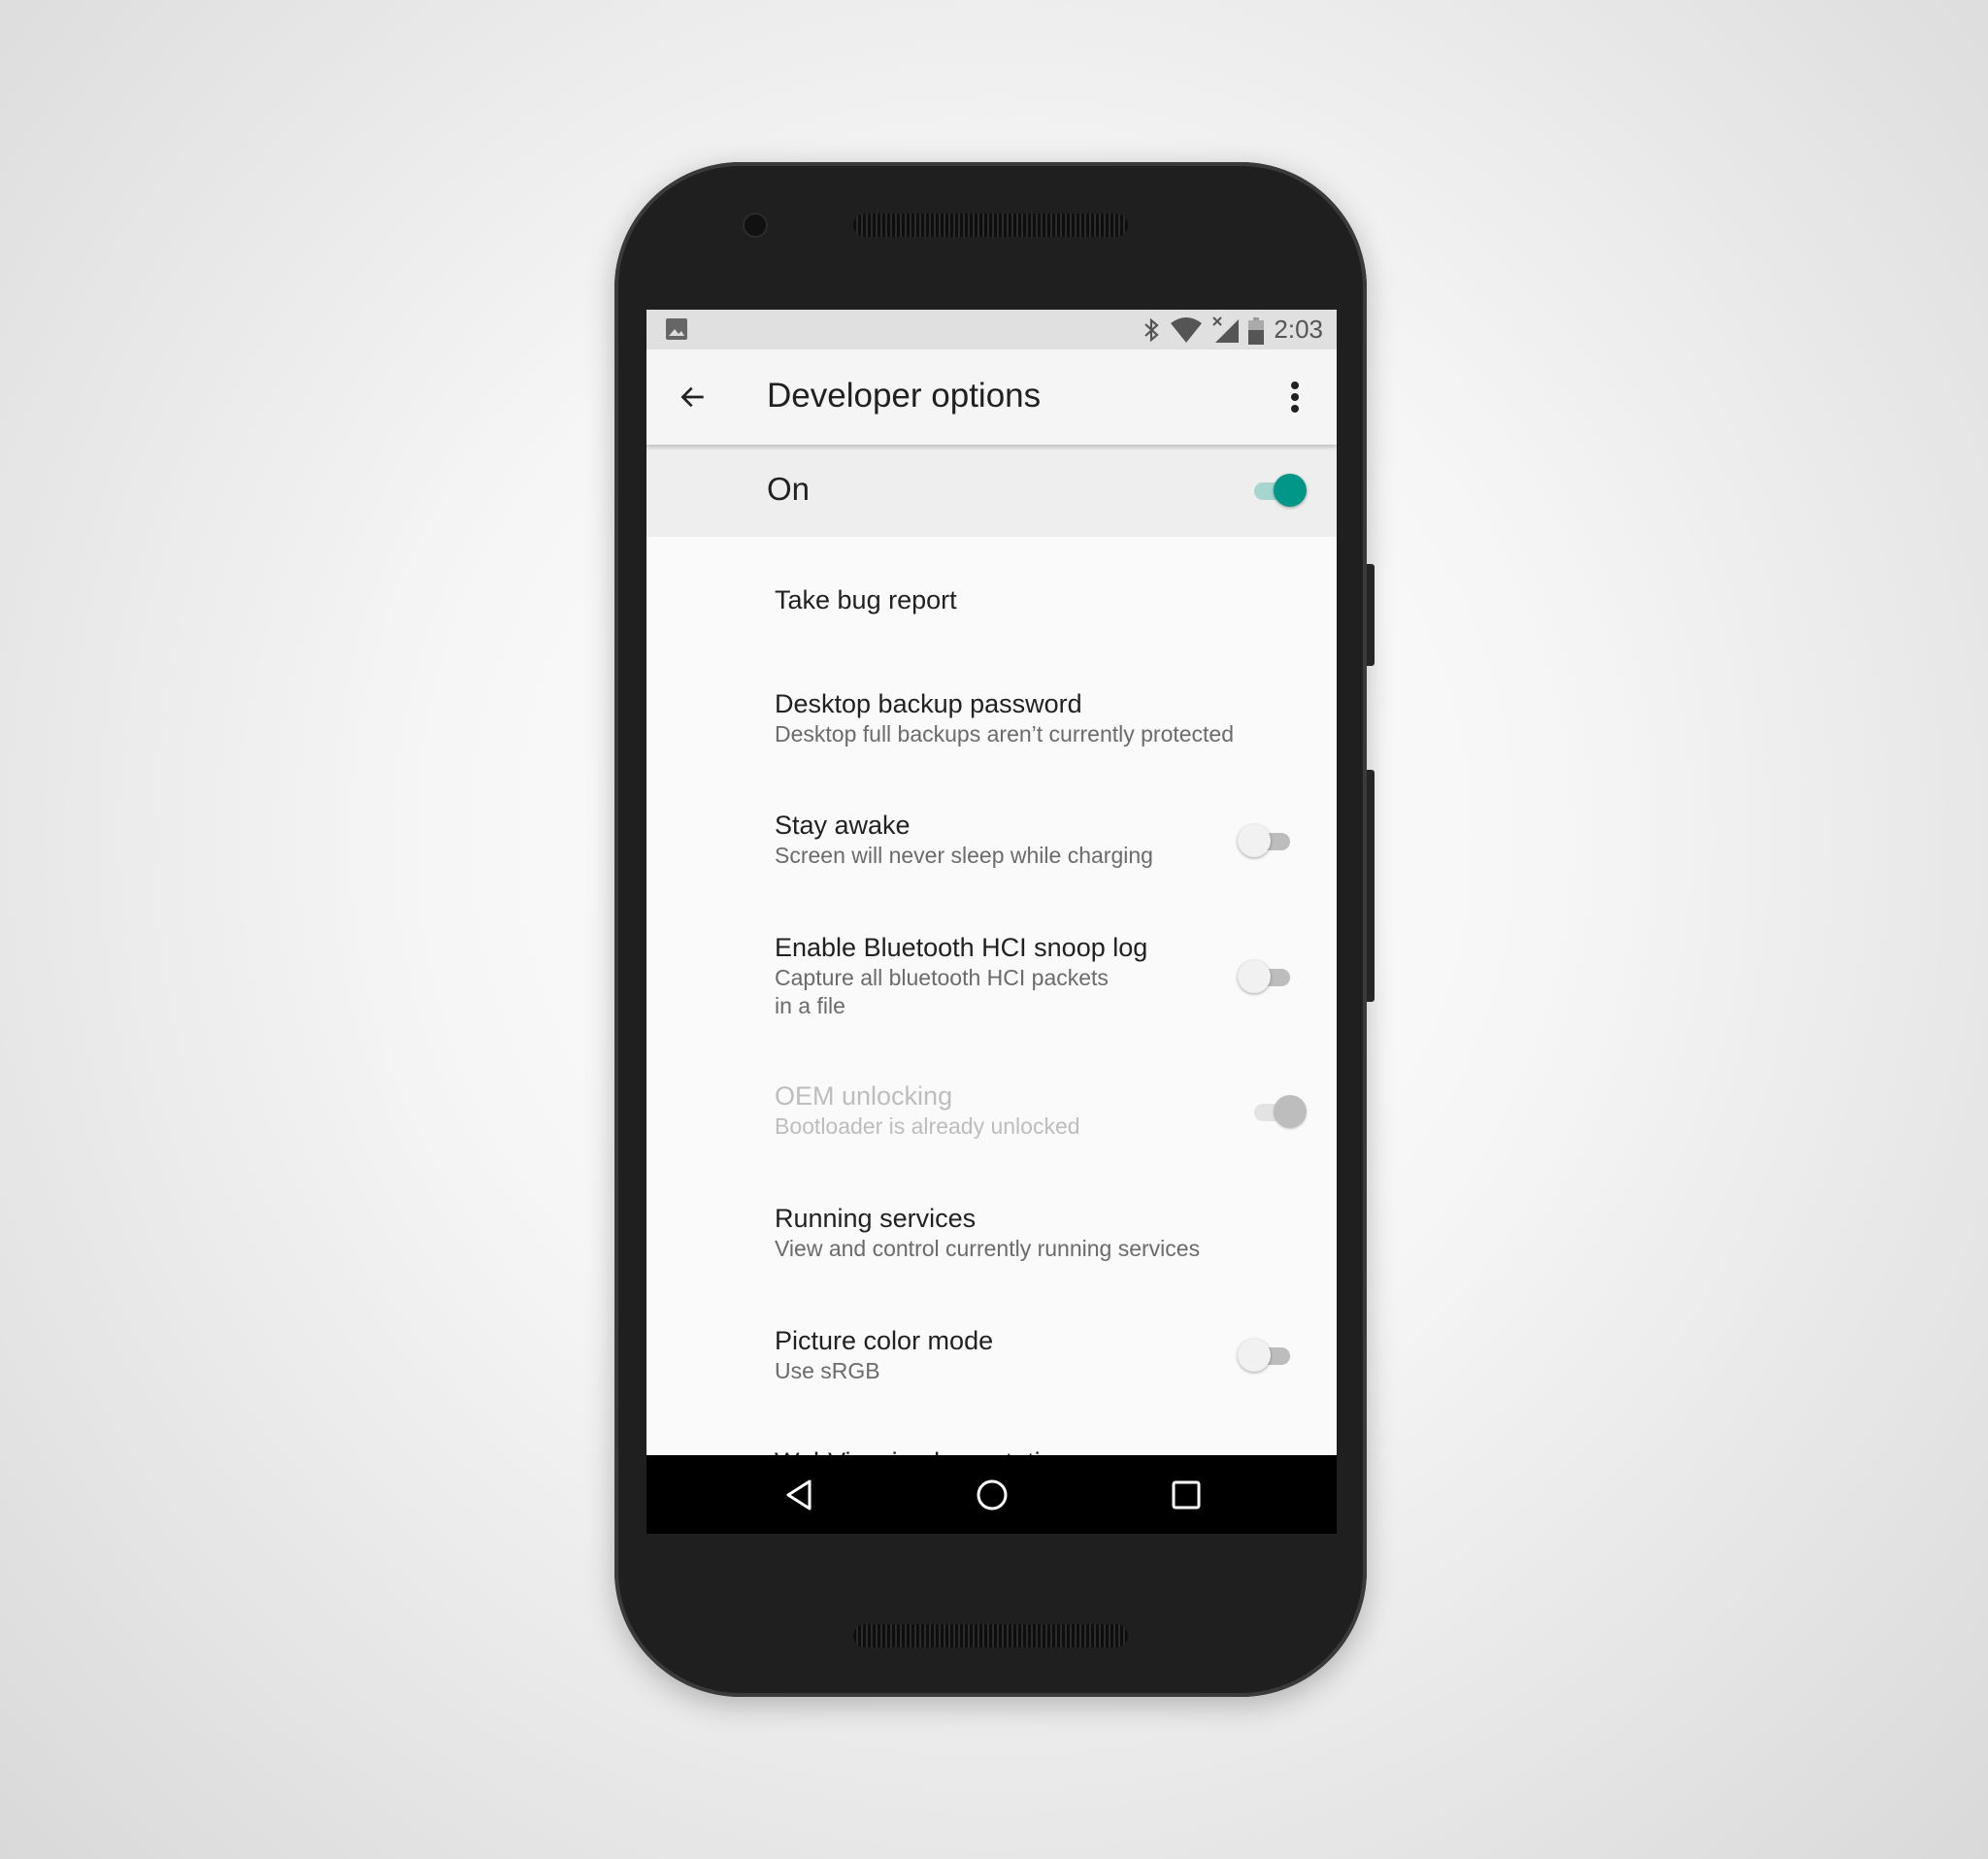 The height and width of the screenshot is (1859, 1988). I want to click on master-switch-label: On, so click(789, 489).